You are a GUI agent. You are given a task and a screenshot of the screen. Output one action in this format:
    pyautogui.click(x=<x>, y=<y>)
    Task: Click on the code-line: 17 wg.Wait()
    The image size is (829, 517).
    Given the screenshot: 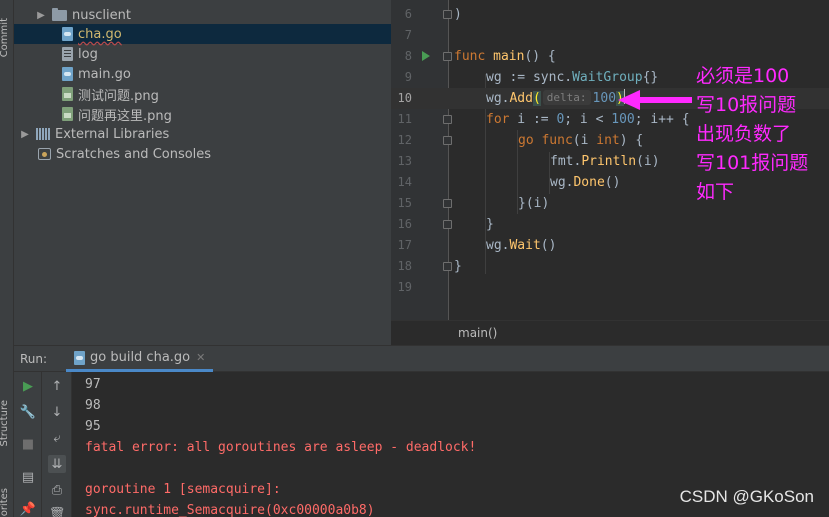 What is the action you would take?
    pyautogui.click(x=477, y=245)
    